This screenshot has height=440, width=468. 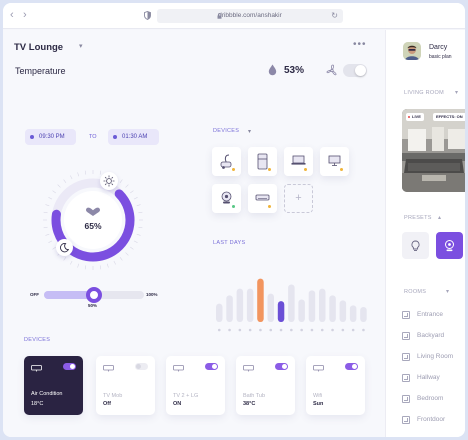 I want to click on url-text: dribbble.com/anshakir, so click(x=250, y=15).